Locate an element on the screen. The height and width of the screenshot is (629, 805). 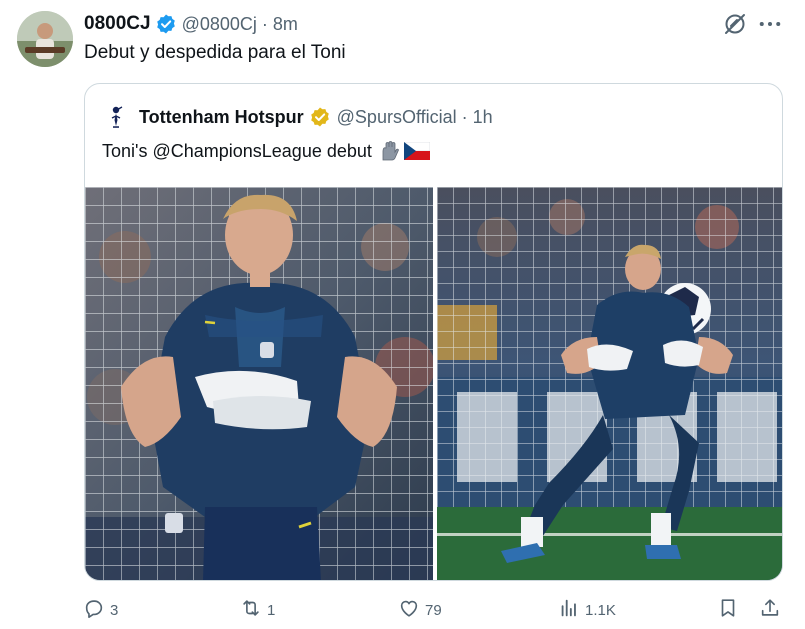
retweet-icon is located at coordinates (251, 610).